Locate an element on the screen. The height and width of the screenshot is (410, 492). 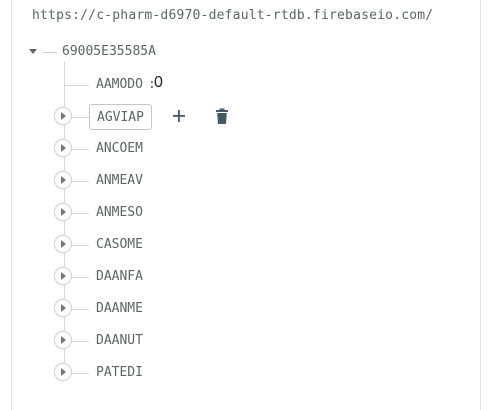
tree-row-daanme: DAANME is located at coordinates (242, 309).